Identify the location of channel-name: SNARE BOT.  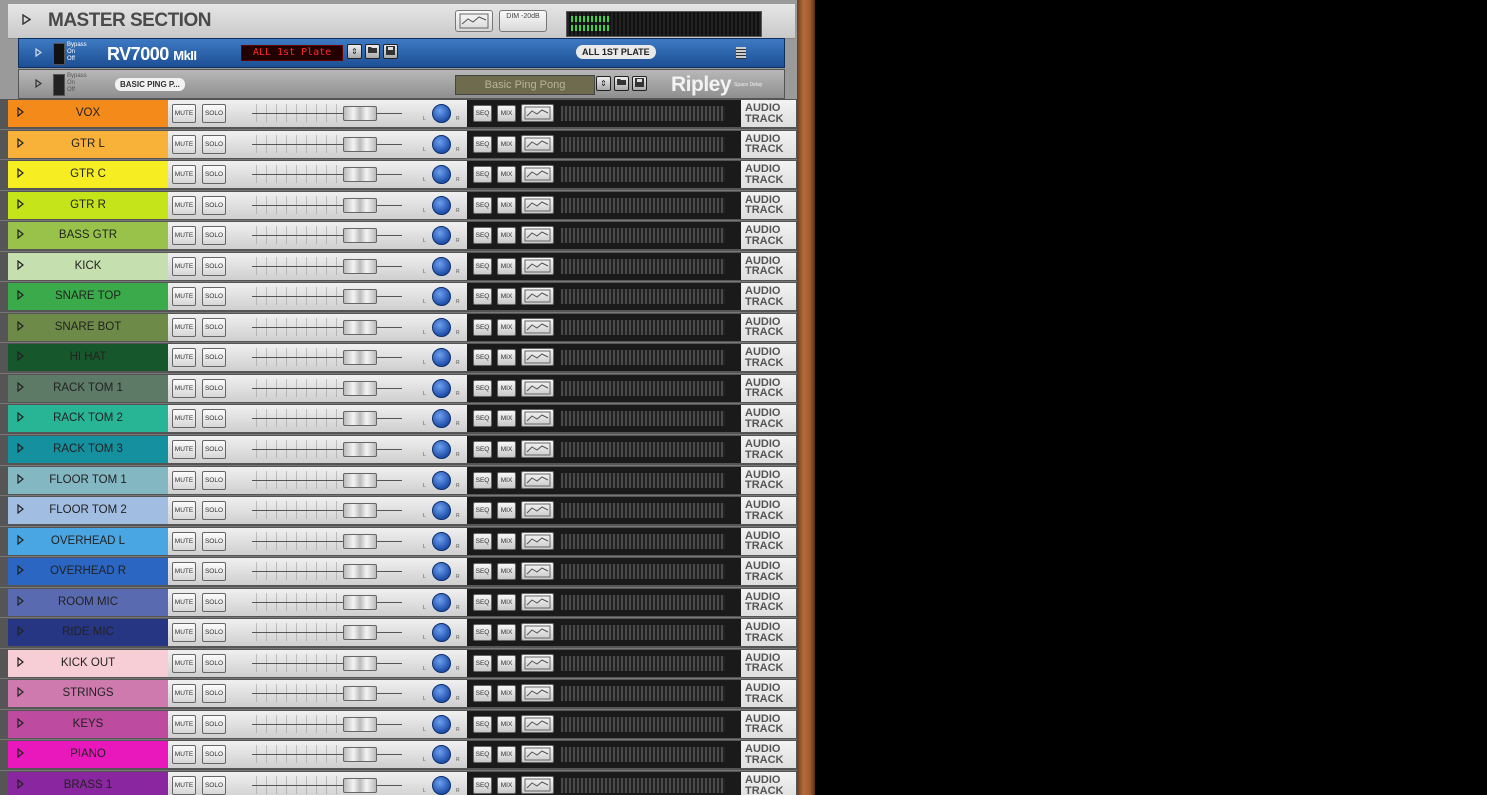
(88, 327).